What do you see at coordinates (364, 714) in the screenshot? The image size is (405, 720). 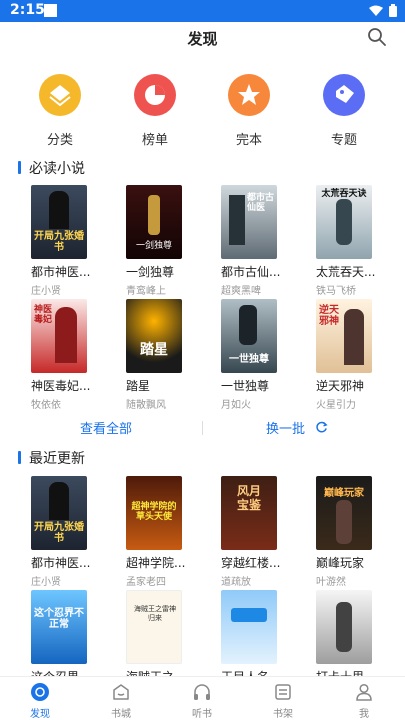 I see `nav-label: 我` at bounding box center [364, 714].